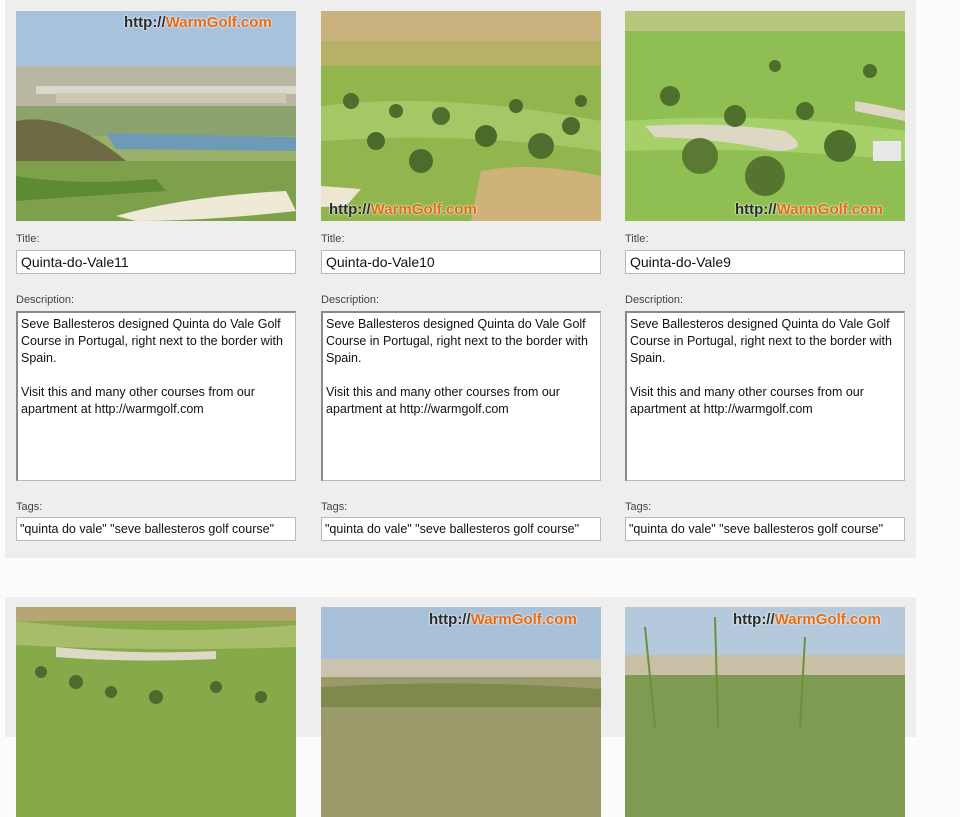  Describe the element at coordinates (765, 262) in the screenshot. I see `title-input: Quinta-do-Vale9` at that location.